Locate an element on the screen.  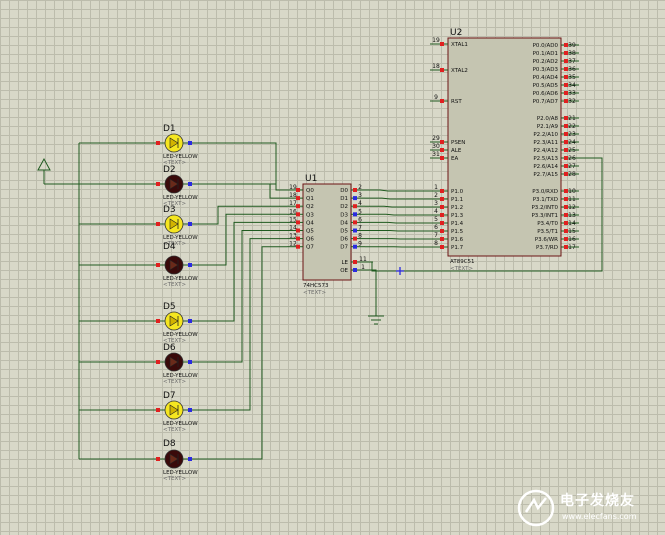
u1-pin-num: 14 is located at coordinates (293, 228).